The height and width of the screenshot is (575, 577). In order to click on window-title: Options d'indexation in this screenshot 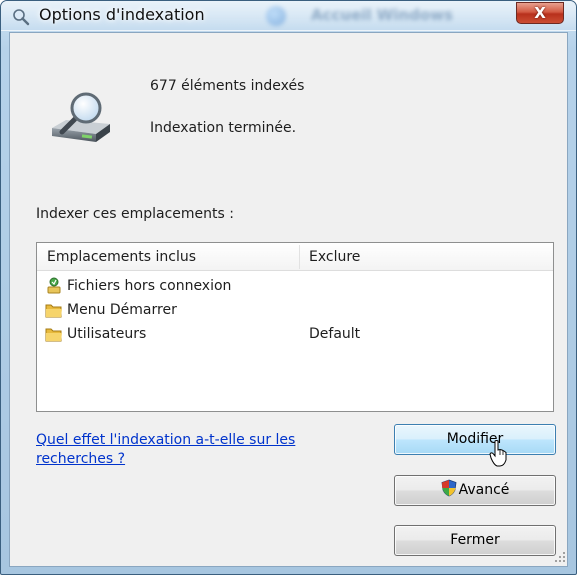, I will do `click(122, 14)`.